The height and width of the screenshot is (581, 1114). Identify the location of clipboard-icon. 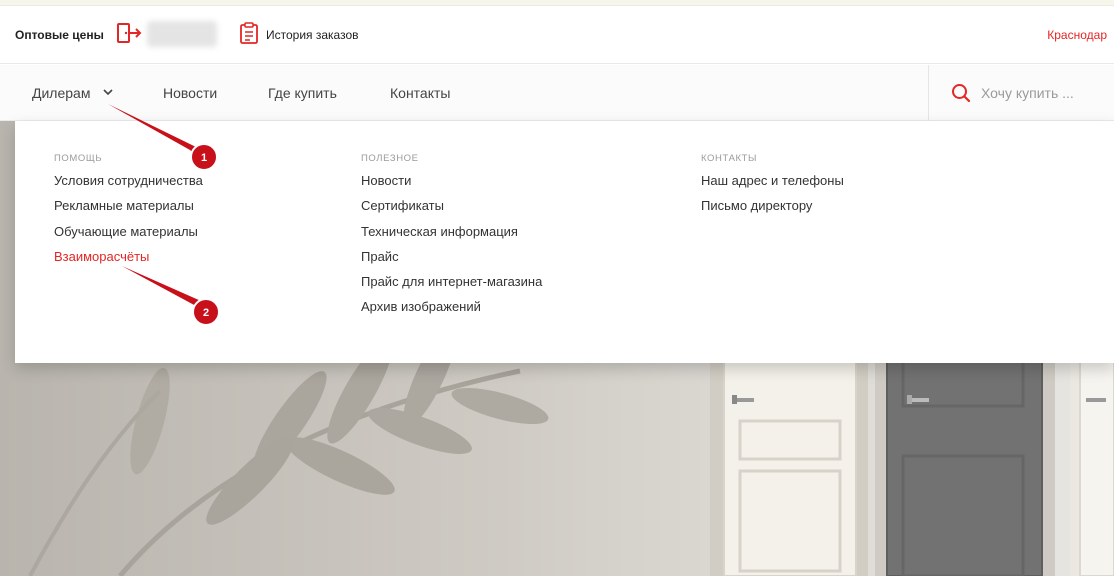
(249, 33).